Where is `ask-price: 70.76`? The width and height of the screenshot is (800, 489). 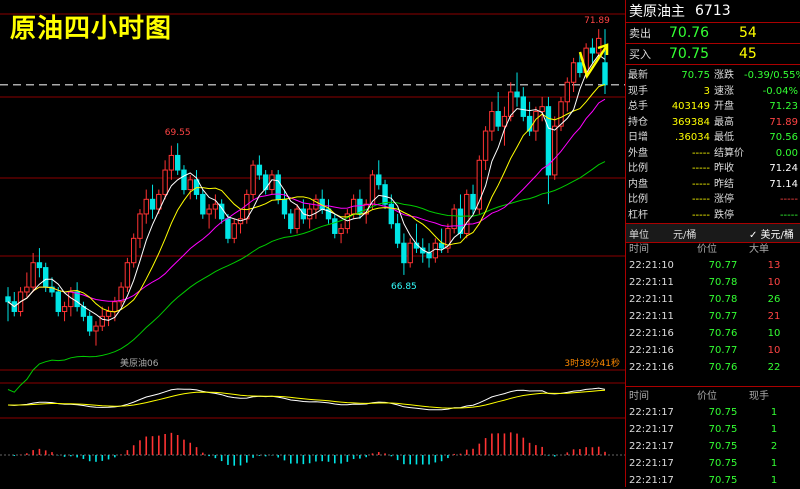 ask-price: 70.76 is located at coordinates (689, 33).